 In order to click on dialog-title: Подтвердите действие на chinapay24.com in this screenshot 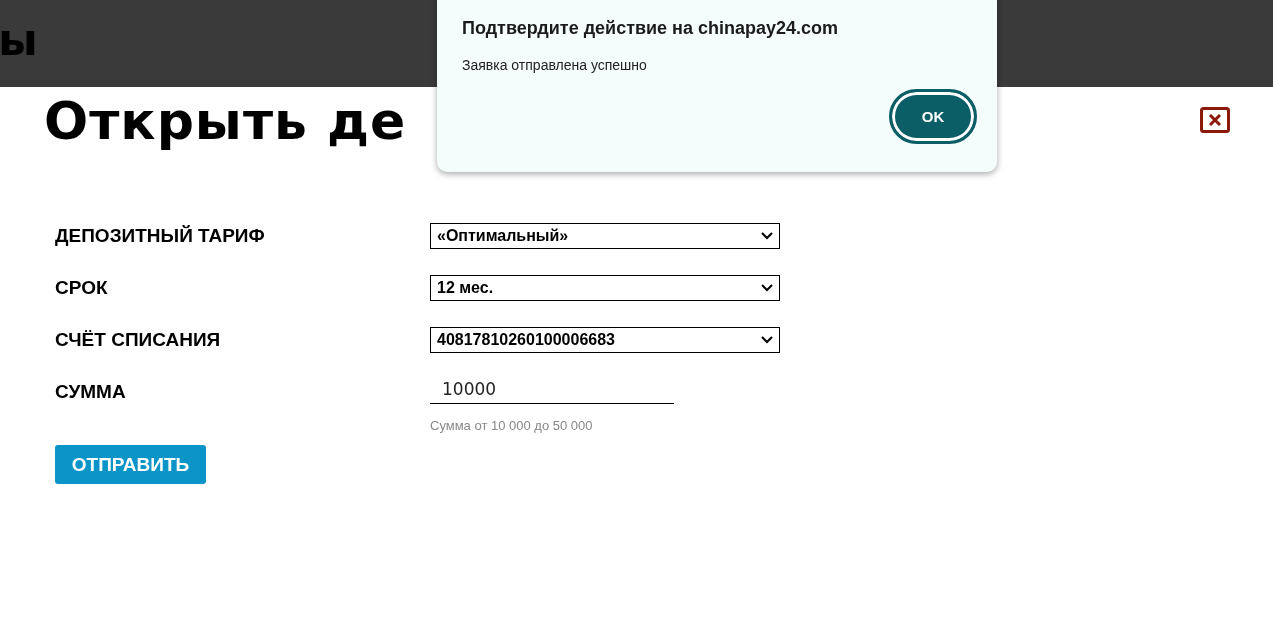, I will do `click(651, 28)`.